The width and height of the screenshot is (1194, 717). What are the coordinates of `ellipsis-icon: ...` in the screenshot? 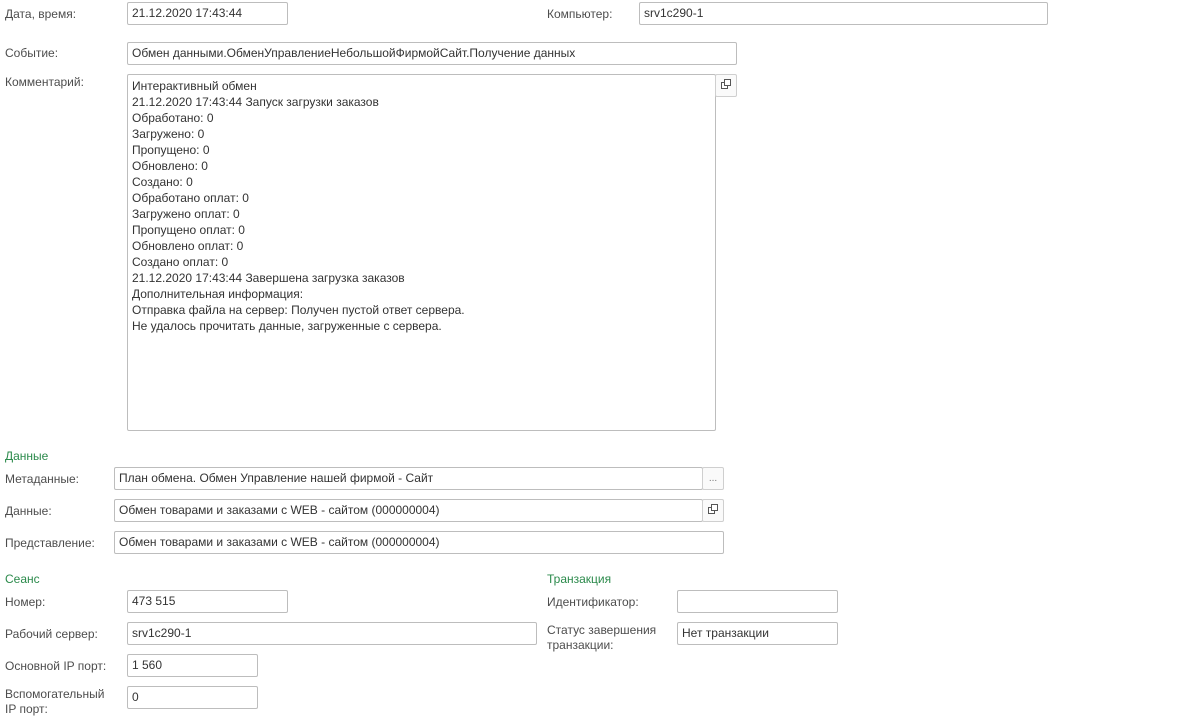 It's located at (713, 478).